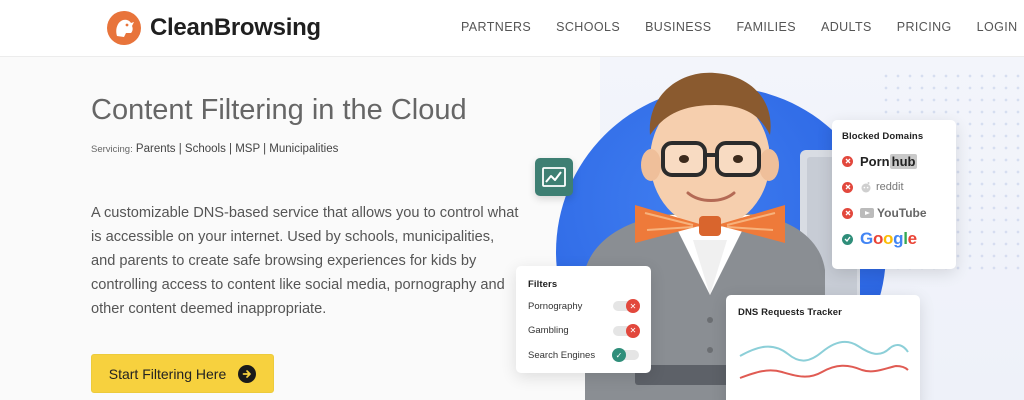  What do you see at coordinates (890, 187) in the screenshot?
I see `domain-name: reddit` at bounding box center [890, 187].